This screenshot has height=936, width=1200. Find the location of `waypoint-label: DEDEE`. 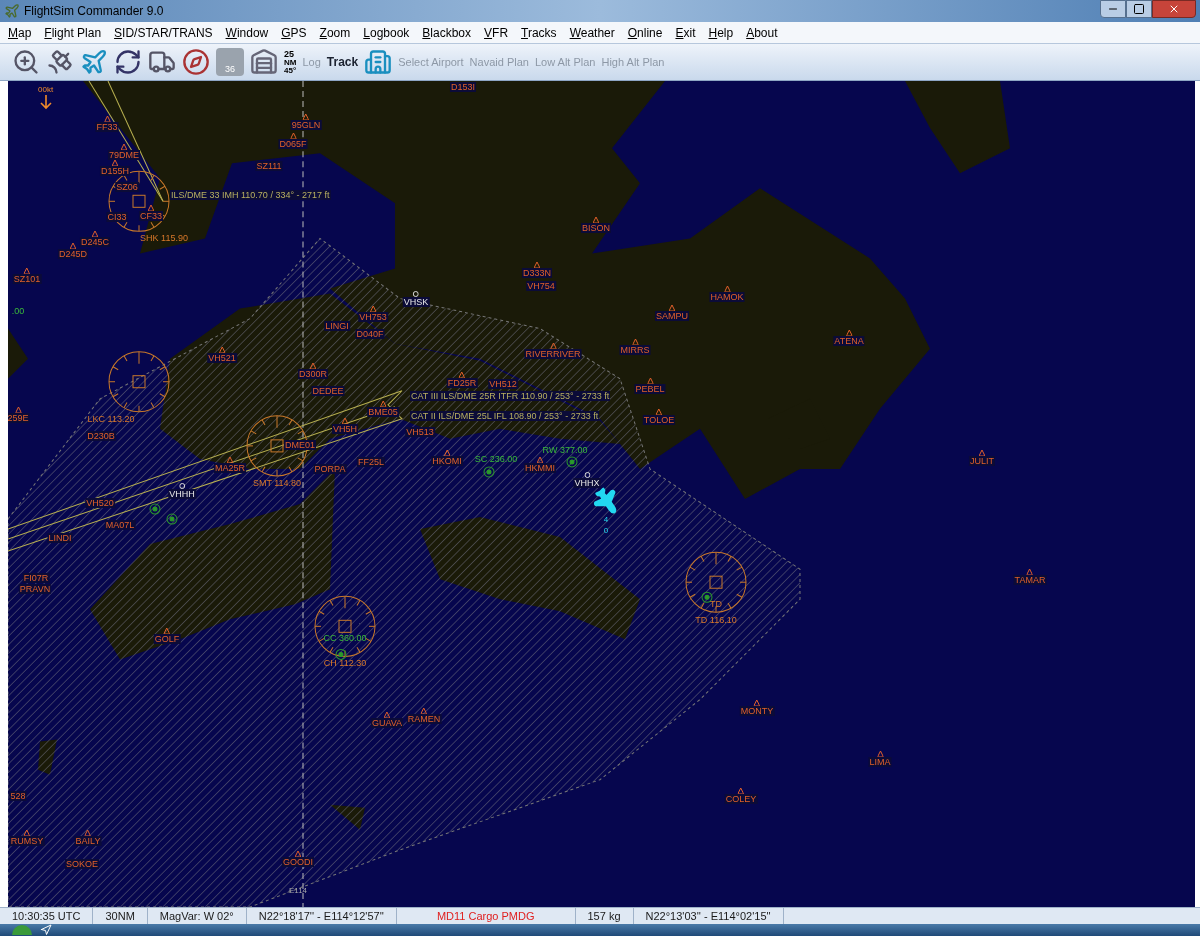

waypoint-label: DEDEE is located at coordinates (328, 391).